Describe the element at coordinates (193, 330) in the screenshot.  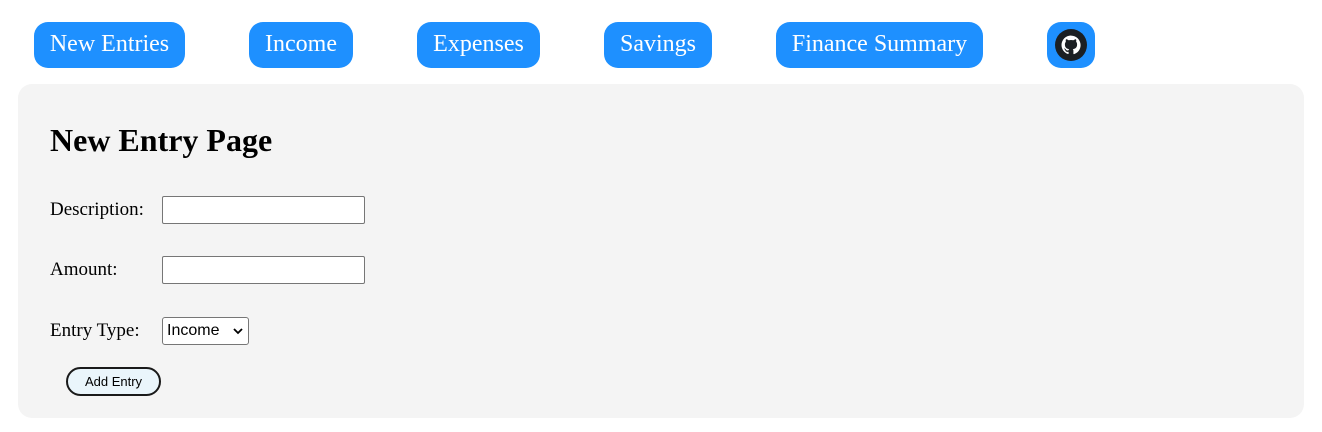
I see `entry-type-selected-value: Income` at that location.